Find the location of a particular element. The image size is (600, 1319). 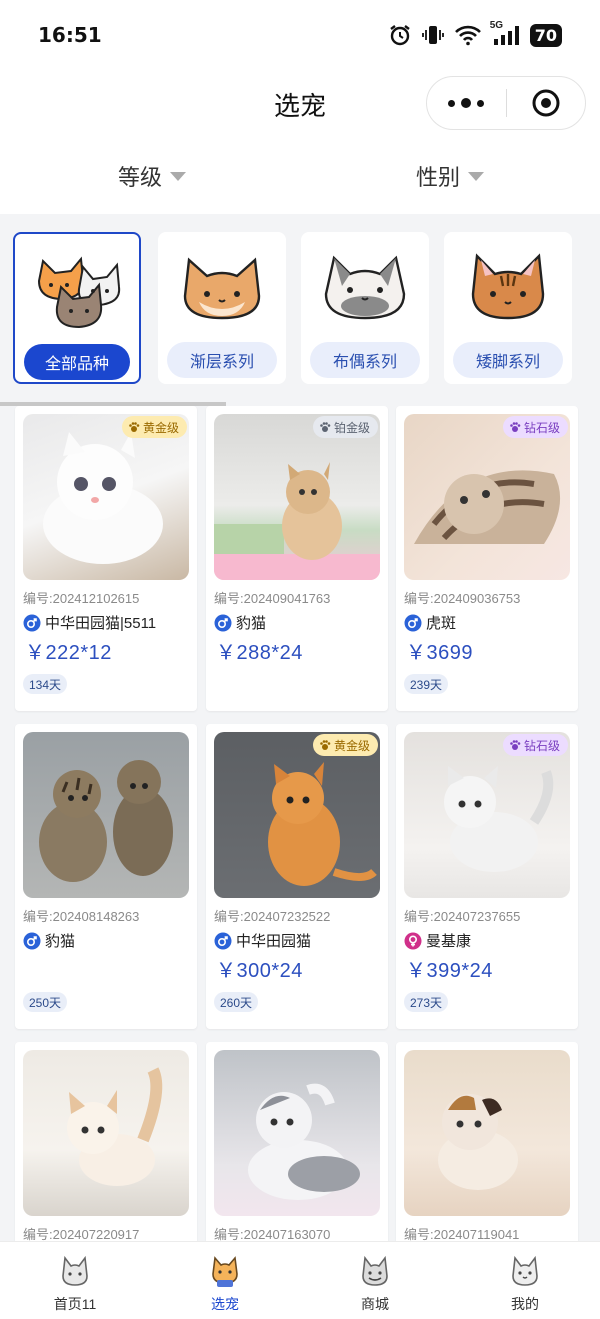

cat-shop-icon is located at coordinates (375, 1270).